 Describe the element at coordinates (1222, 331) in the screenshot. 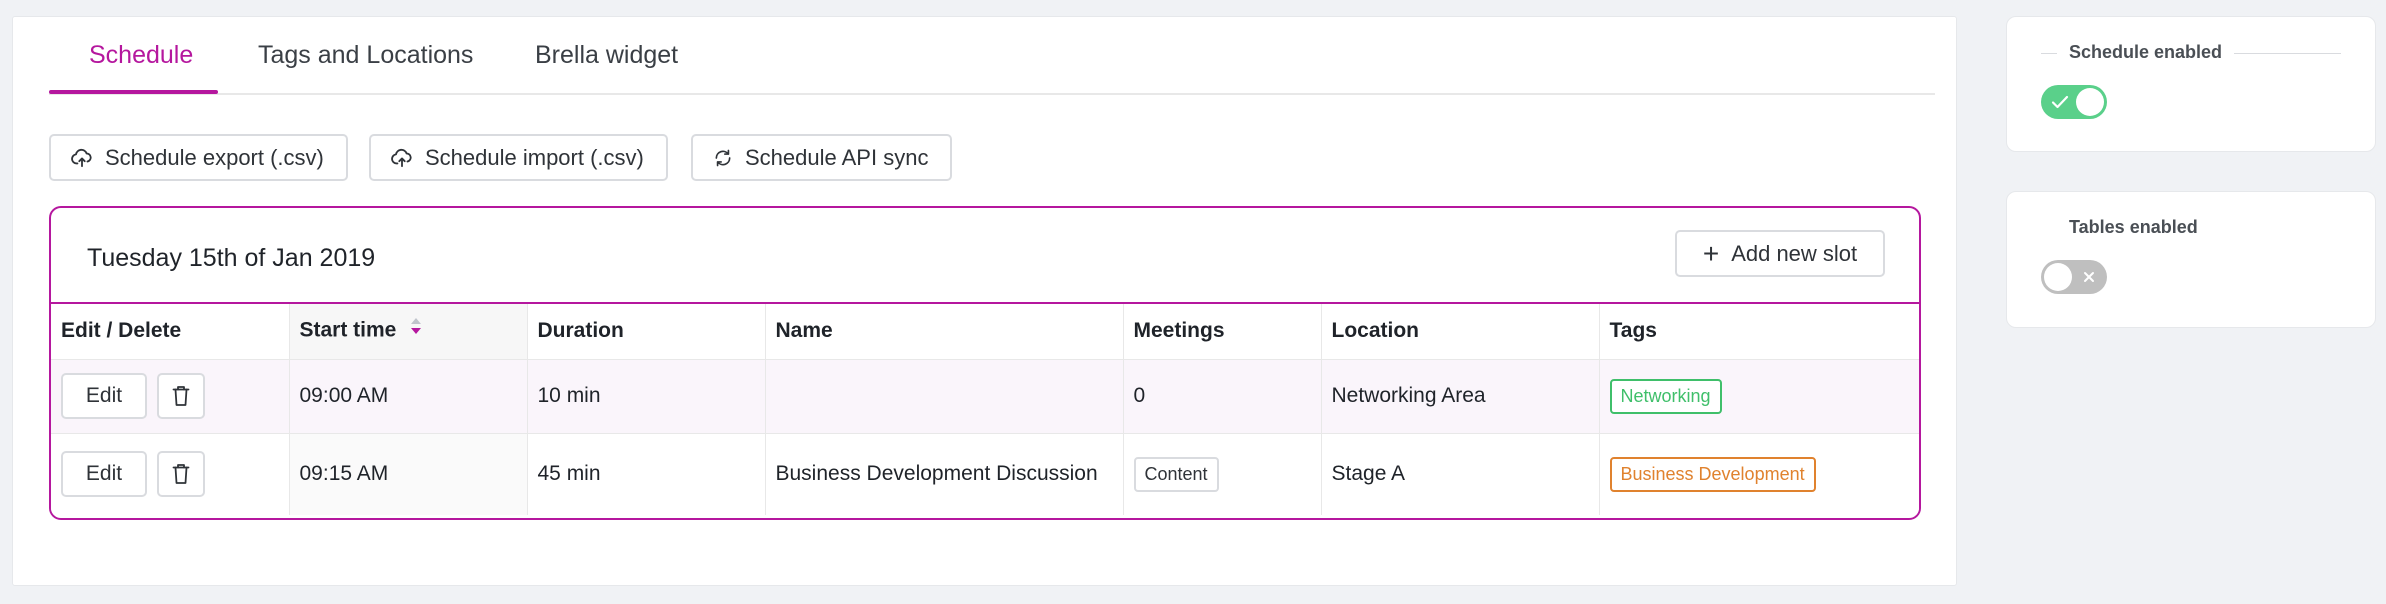

I see `header-meetings: Meetings` at that location.